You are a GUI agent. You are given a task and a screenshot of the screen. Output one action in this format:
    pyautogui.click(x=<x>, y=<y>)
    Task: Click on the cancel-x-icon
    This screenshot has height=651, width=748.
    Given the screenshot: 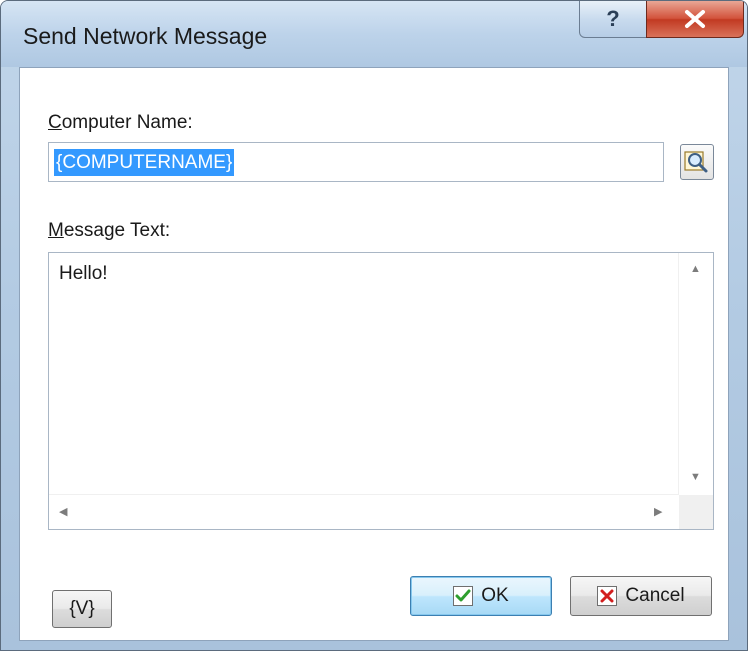 What is the action you would take?
    pyautogui.click(x=607, y=596)
    